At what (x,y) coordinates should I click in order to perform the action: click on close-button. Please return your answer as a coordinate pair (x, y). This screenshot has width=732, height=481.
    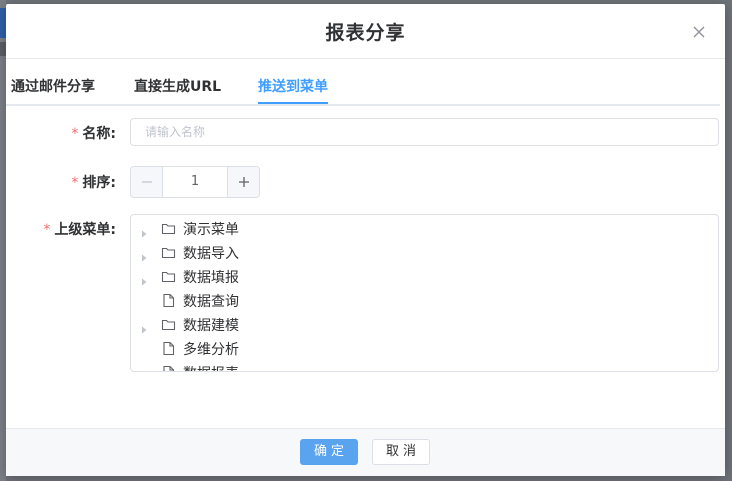
    Looking at the image, I should click on (699, 32).